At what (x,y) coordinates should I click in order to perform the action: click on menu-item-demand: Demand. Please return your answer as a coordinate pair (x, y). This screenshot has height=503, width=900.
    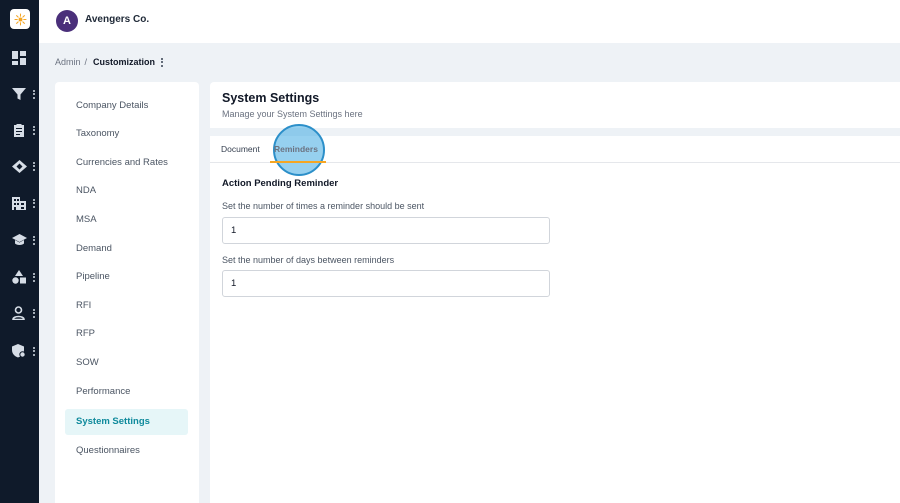
    Looking at the image, I should click on (126, 248).